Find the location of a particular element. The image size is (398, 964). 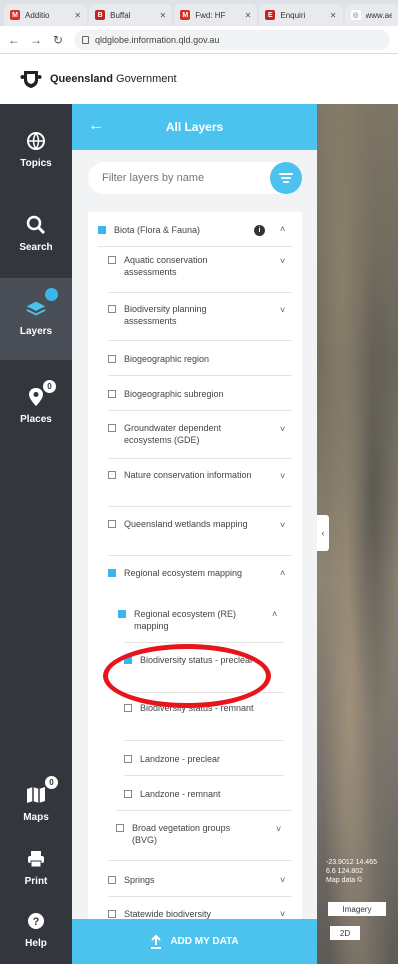

layer-filter-input is located at coordinates (182, 178).